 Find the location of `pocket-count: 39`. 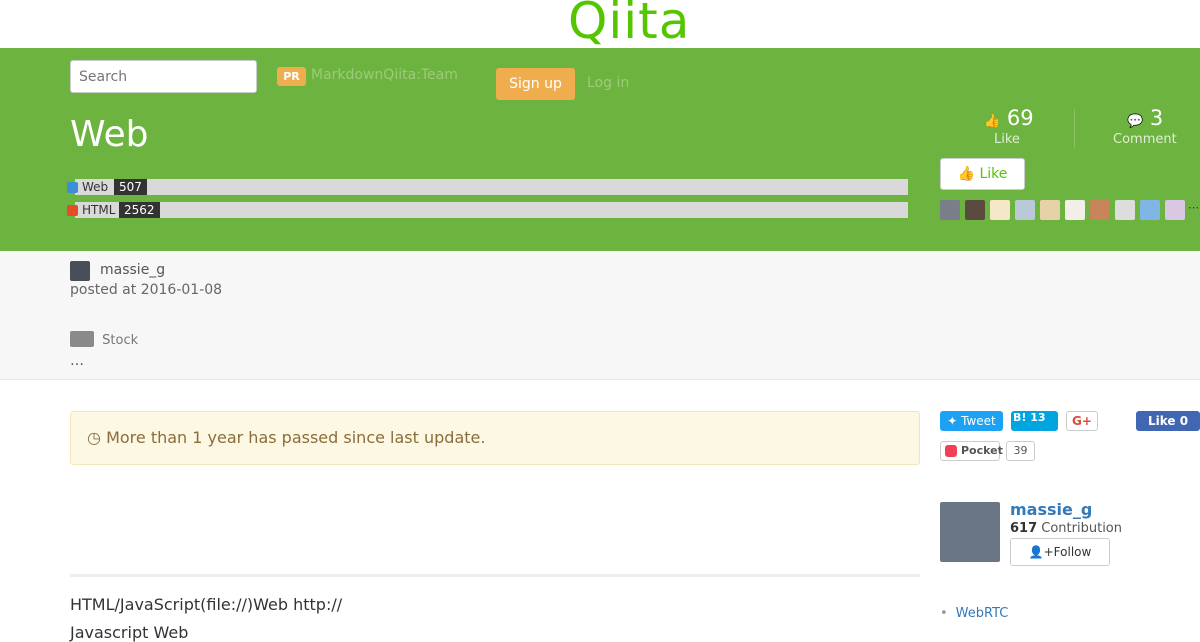

pocket-count: 39 is located at coordinates (1020, 451).